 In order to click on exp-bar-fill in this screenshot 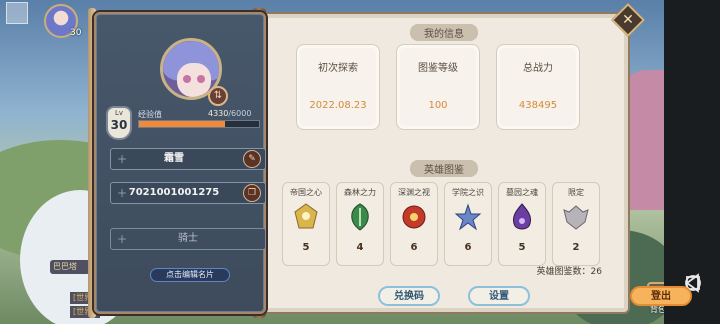, I will do `click(182, 124)`.